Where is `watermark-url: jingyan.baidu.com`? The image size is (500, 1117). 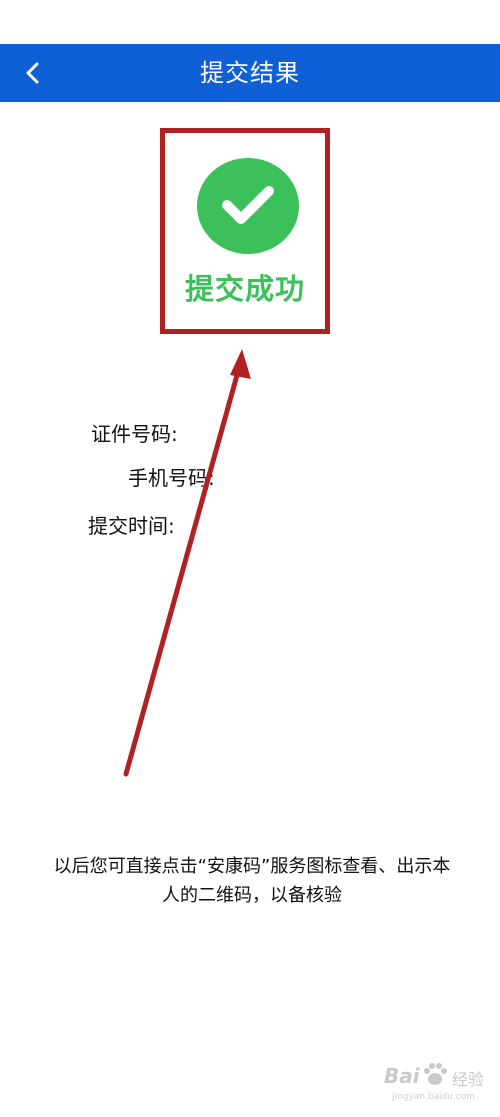
watermark-url: jingyan.baidu.com is located at coordinates (434, 1097).